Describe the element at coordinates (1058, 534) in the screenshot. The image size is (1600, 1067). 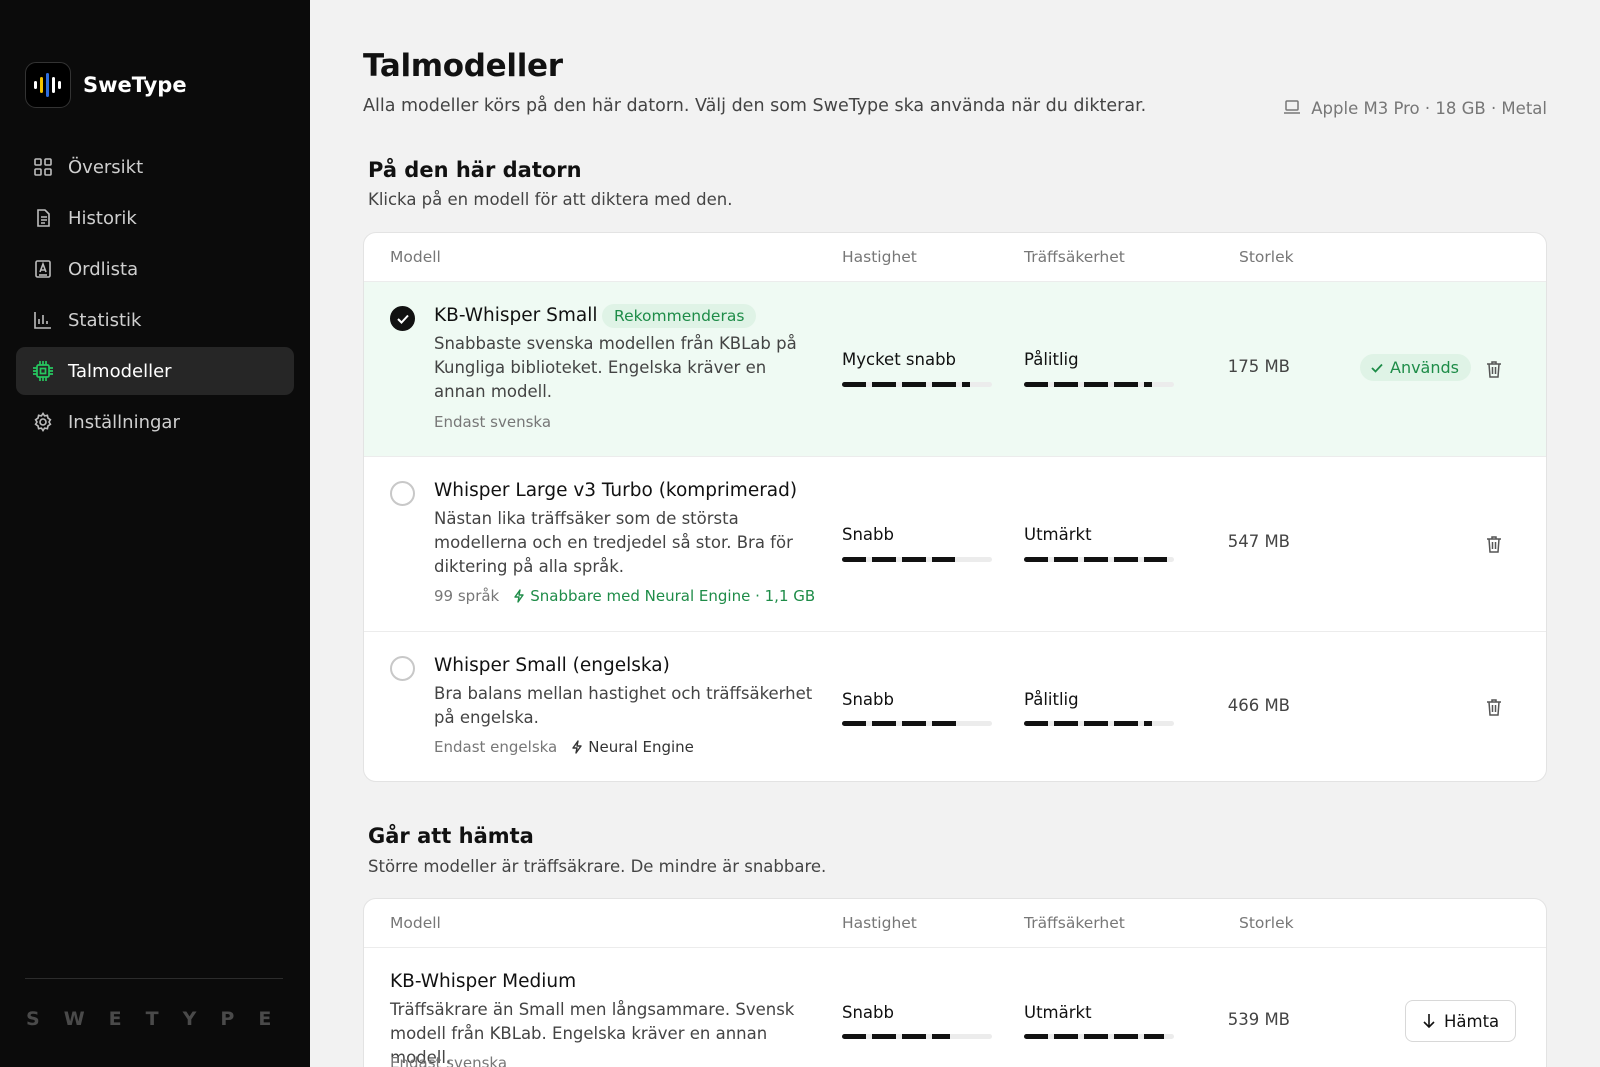
I see `accuracy-label: Utmärkt` at that location.